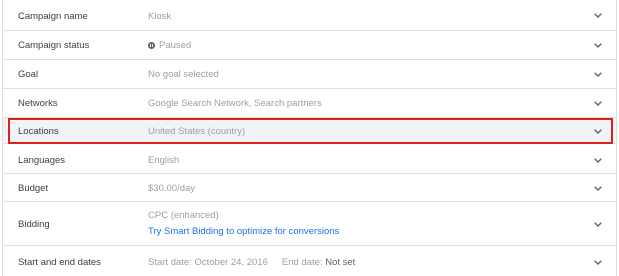 The width and height of the screenshot is (619, 276). Describe the element at coordinates (340, 262) in the screenshot. I see `end-date-value: Not set` at that location.